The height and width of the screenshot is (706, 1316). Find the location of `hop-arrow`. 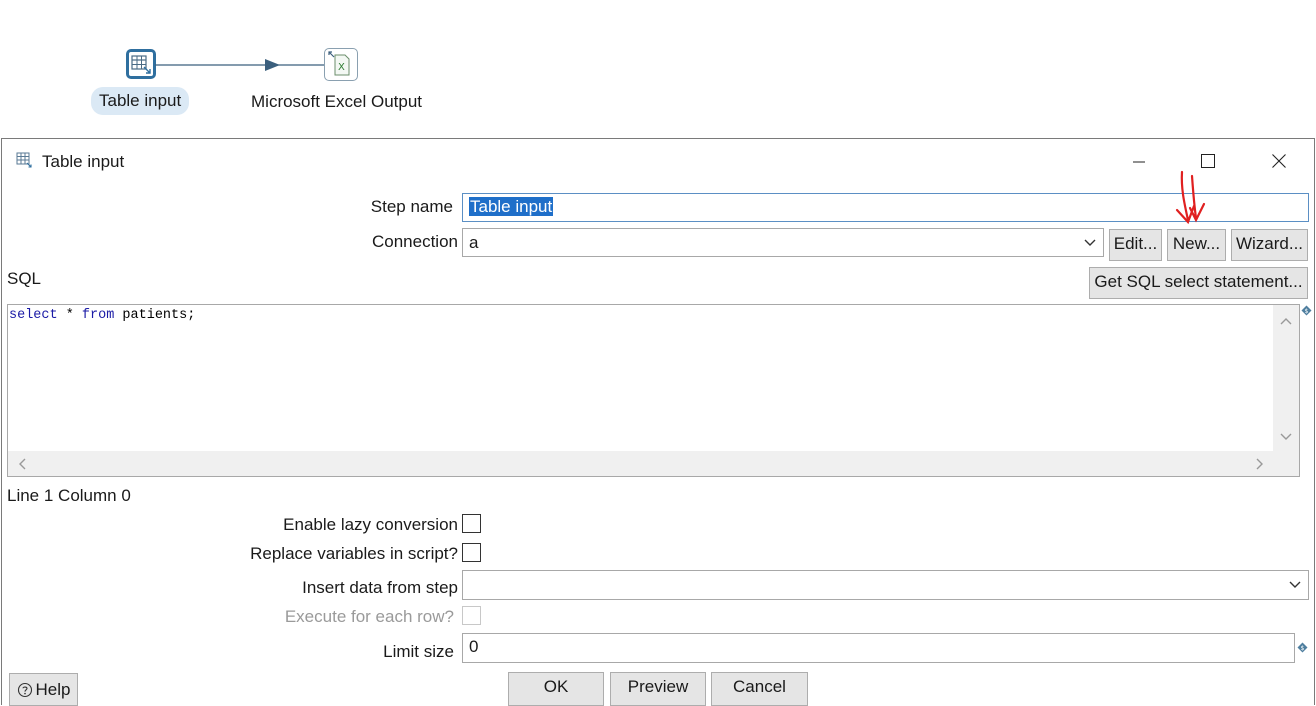

hop-arrow is located at coordinates (242, 65).